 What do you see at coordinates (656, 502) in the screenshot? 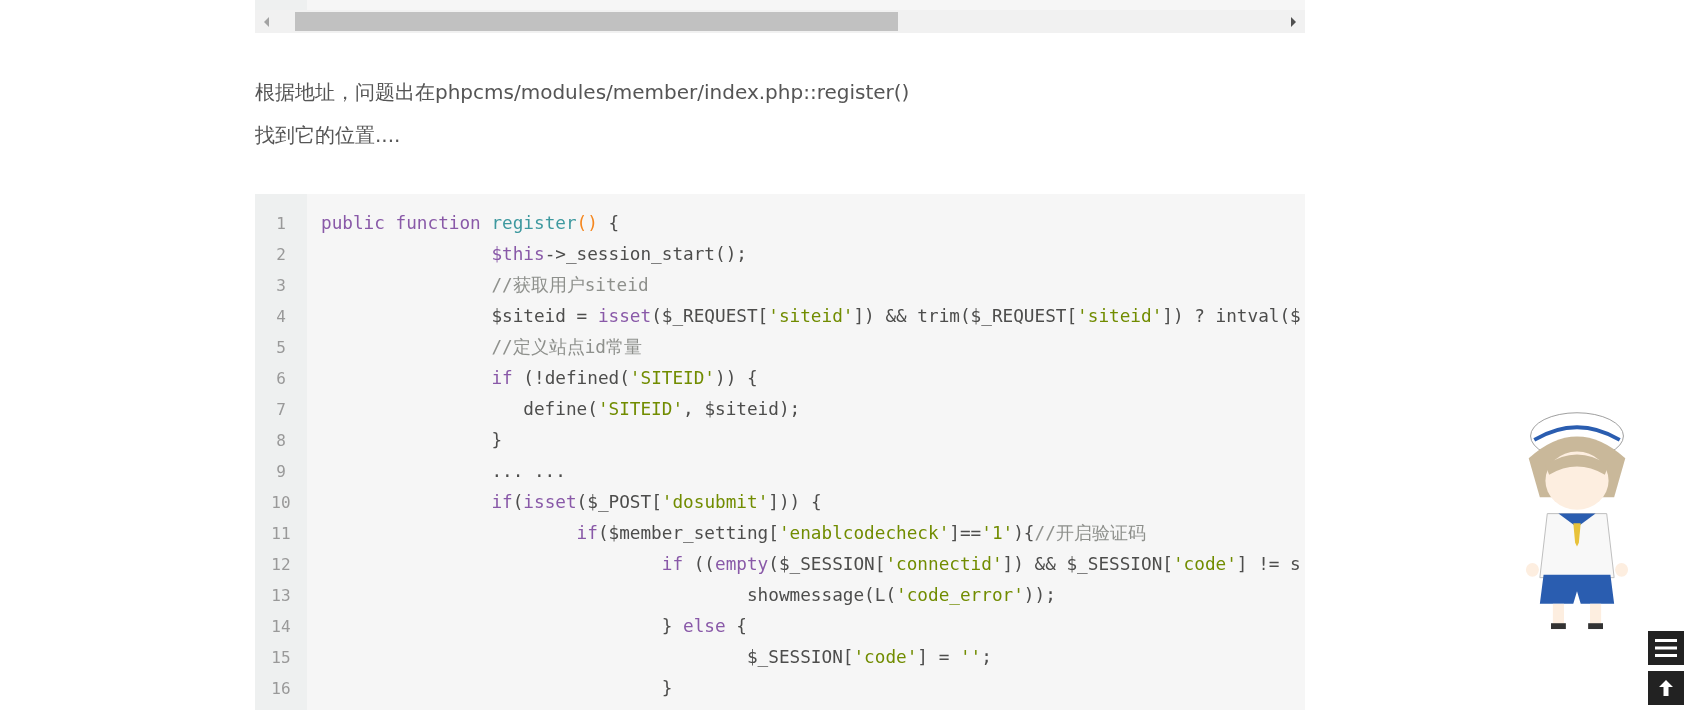
I see `code-line: if(isset($_POST['dosubmit'])) {` at bounding box center [656, 502].